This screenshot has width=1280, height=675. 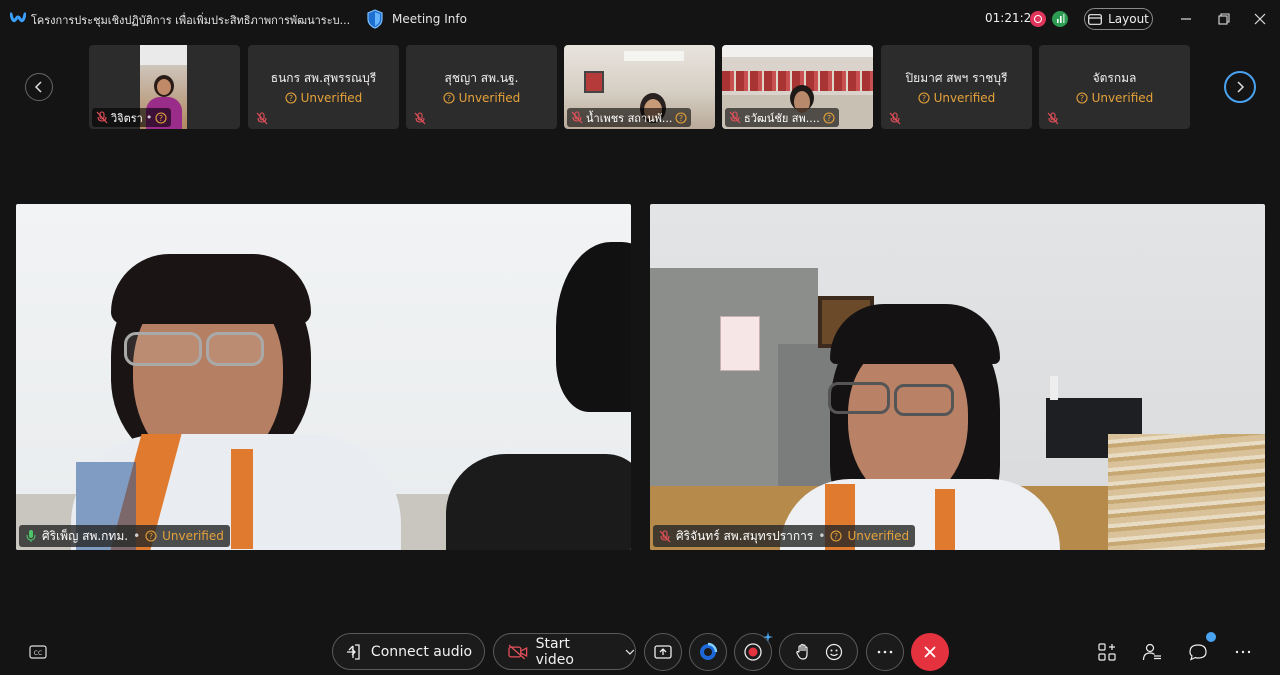 What do you see at coordinates (323, 78) in the screenshot?
I see `participant-name: ธนกร สพ.สุพรรณบุรี` at bounding box center [323, 78].